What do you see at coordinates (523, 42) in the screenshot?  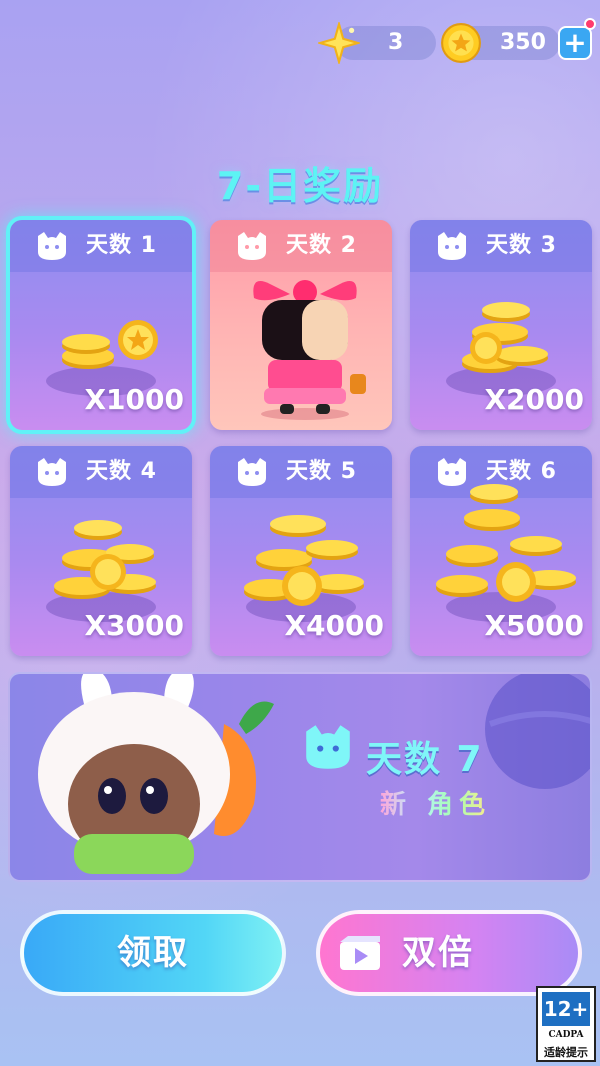 I see `coins-count: 350` at bounding box center [523, 42].